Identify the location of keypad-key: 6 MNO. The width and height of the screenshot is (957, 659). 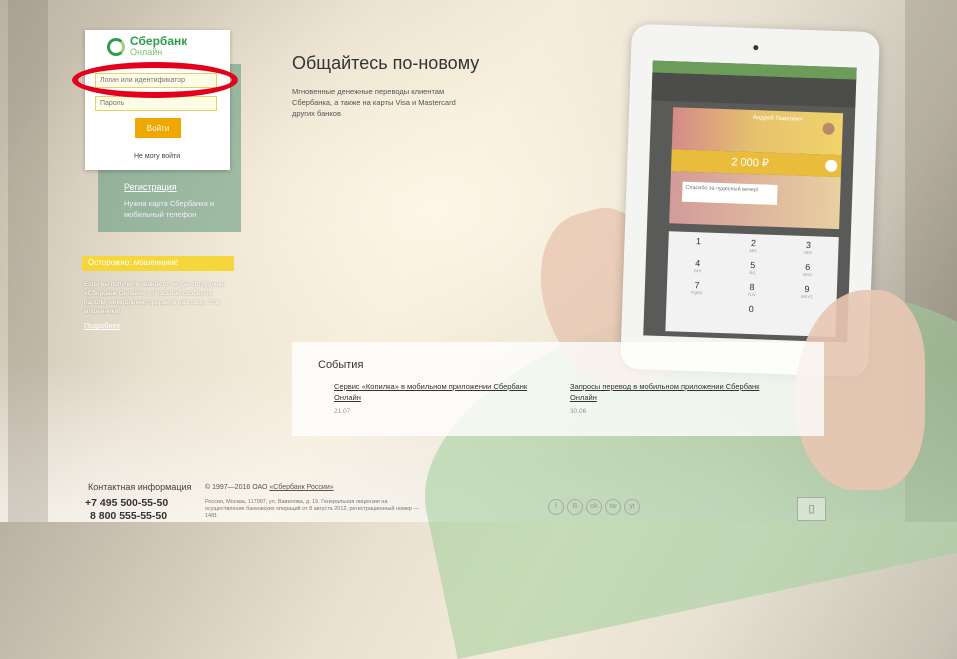
(807, 269).